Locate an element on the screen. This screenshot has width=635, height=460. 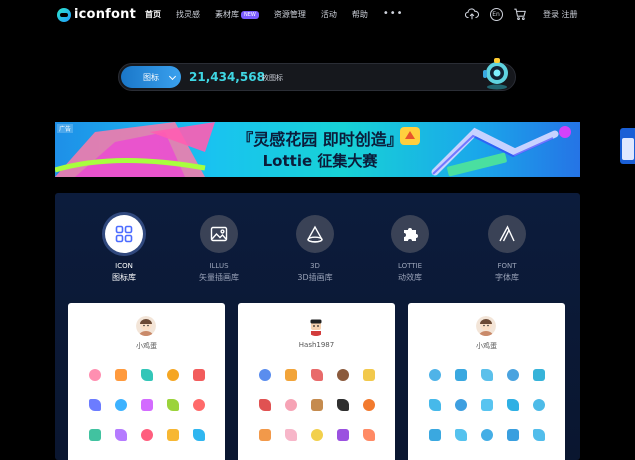
category-font-library: FONT 字体库 is located at coordinates (507, 249).